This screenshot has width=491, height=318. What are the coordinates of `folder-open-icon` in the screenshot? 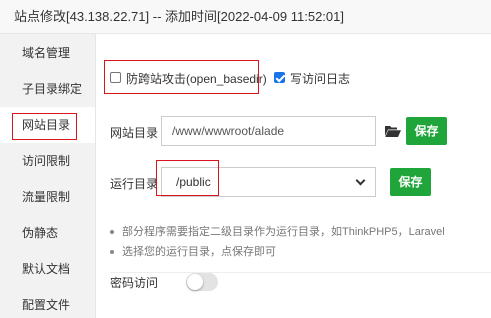 It's located at (393, 131).